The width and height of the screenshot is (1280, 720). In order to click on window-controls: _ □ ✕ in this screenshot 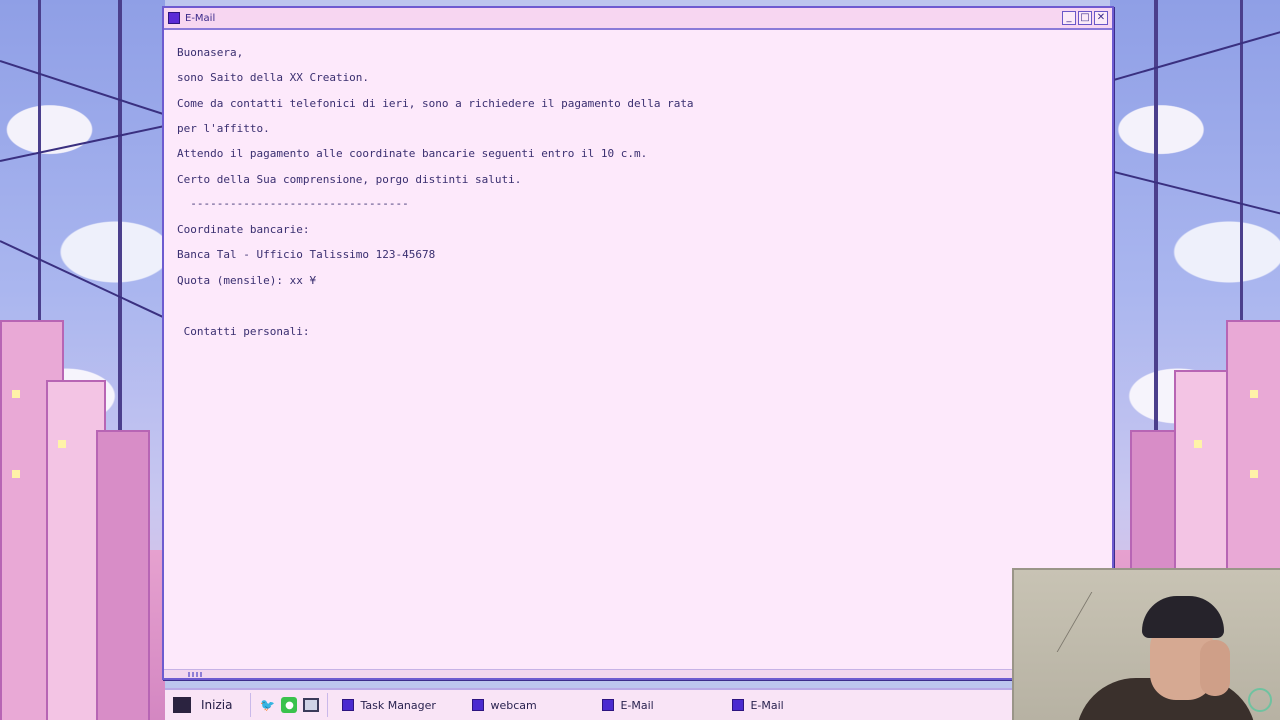, I will do `click(1085, 18)`.